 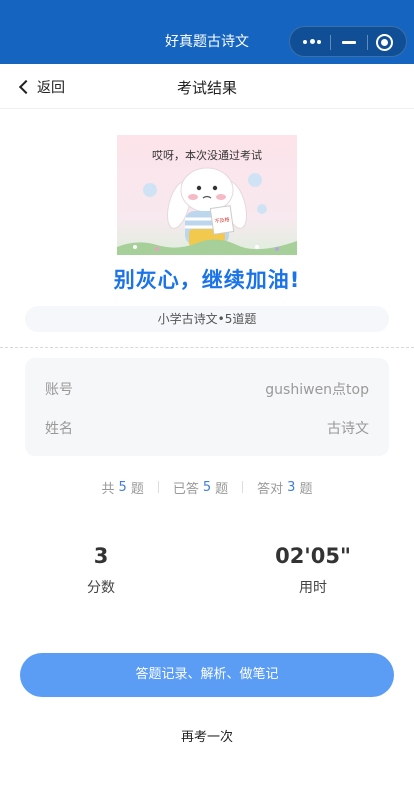 I want to click on app-titlebar: 好真题古诗文, so click(x=207, y=32).